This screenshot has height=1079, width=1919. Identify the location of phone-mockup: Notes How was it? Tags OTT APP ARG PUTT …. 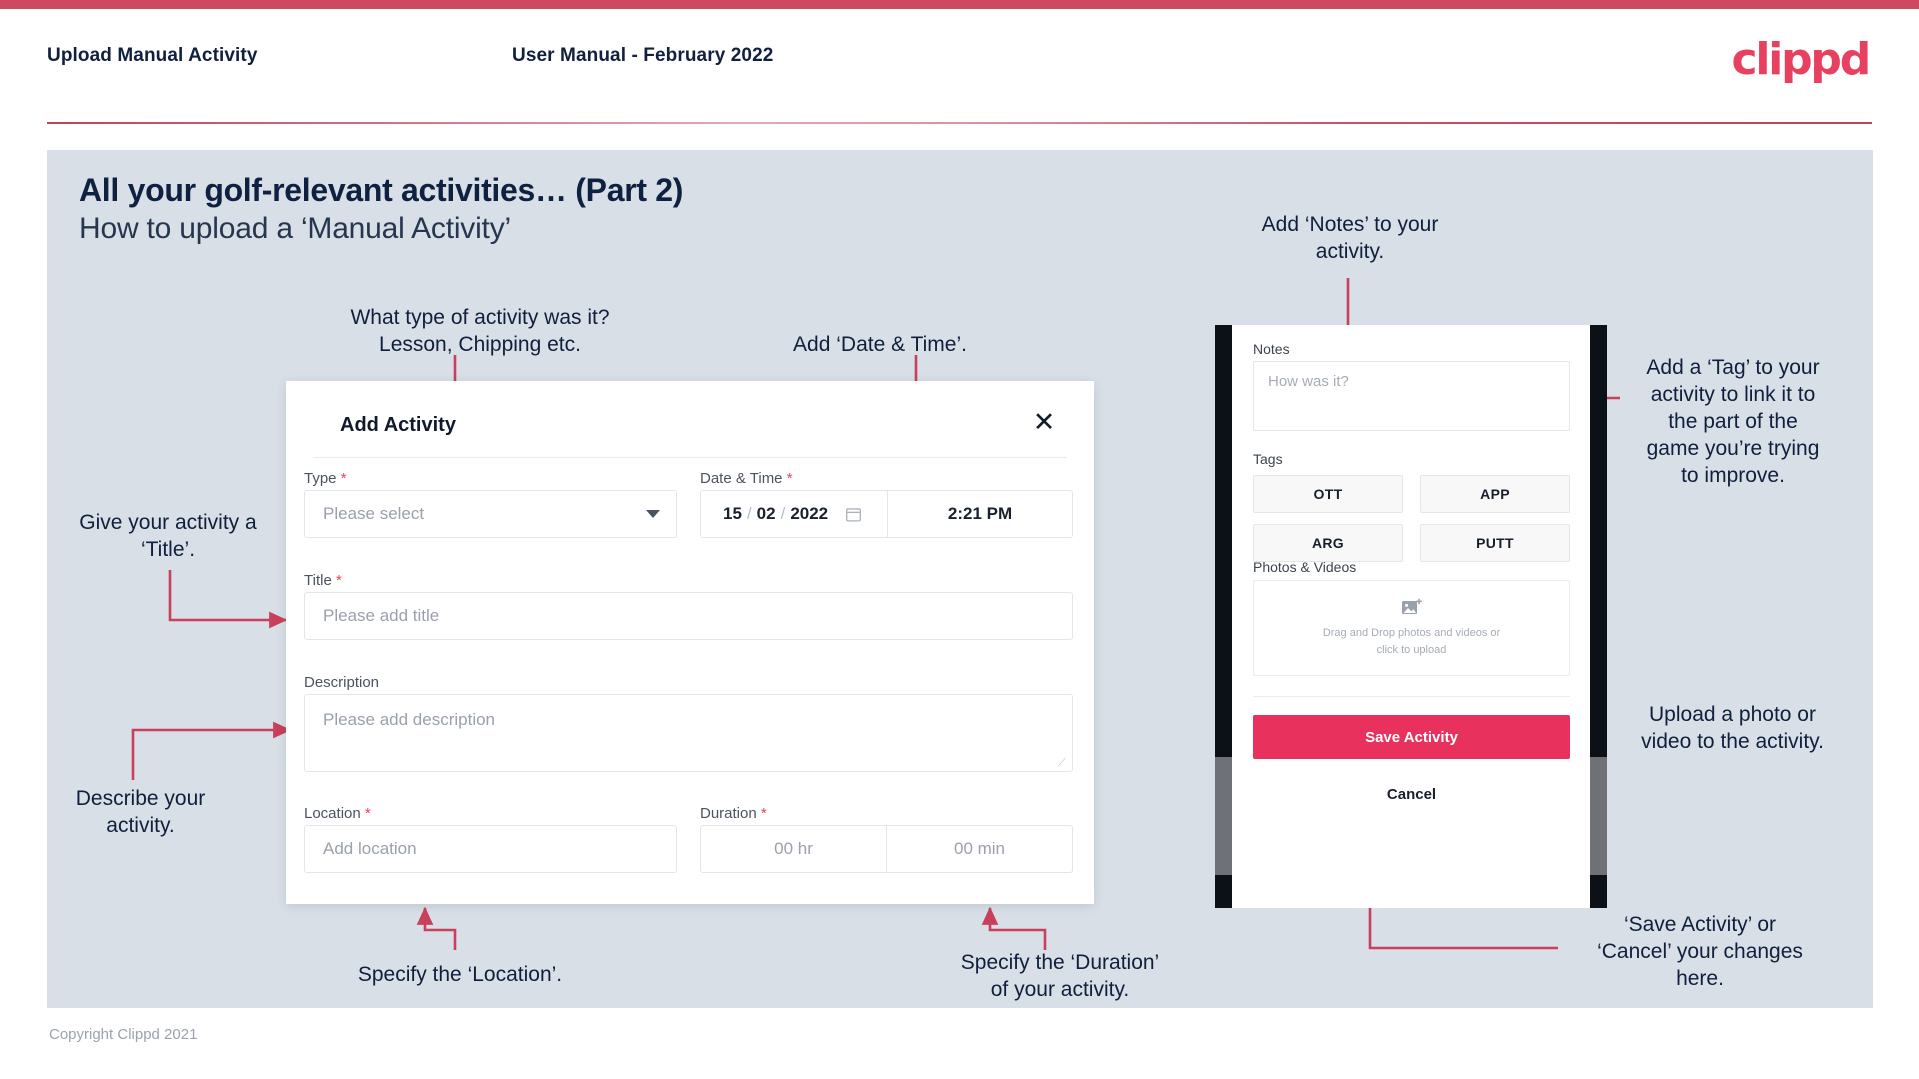
(1411, 616).